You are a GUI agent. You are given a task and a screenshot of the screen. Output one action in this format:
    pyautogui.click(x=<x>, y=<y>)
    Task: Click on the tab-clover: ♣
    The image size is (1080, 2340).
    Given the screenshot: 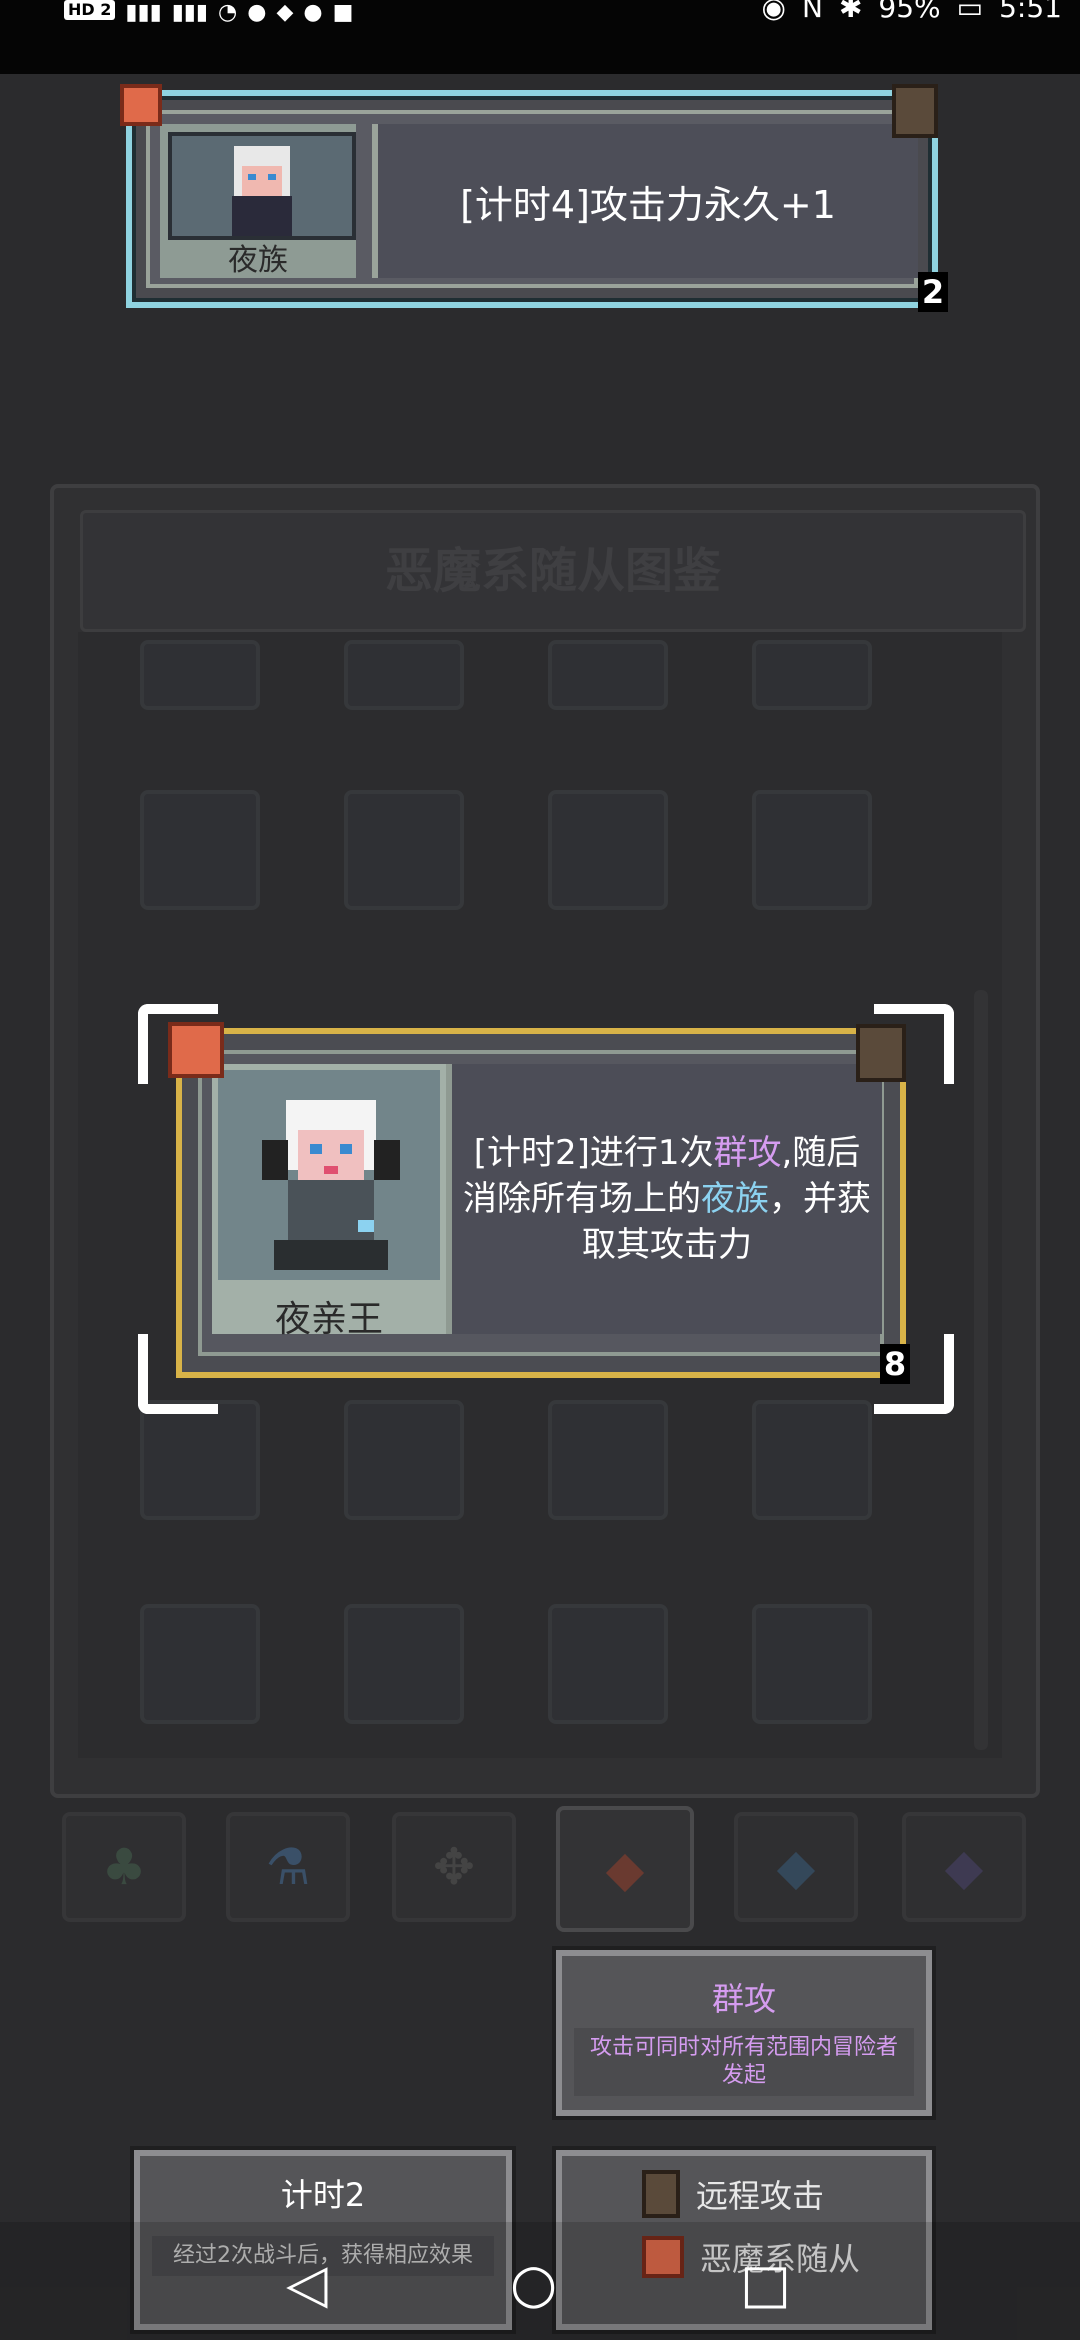 What is the action you would take?
    pyautogui.click(x=124, y=1867)
    